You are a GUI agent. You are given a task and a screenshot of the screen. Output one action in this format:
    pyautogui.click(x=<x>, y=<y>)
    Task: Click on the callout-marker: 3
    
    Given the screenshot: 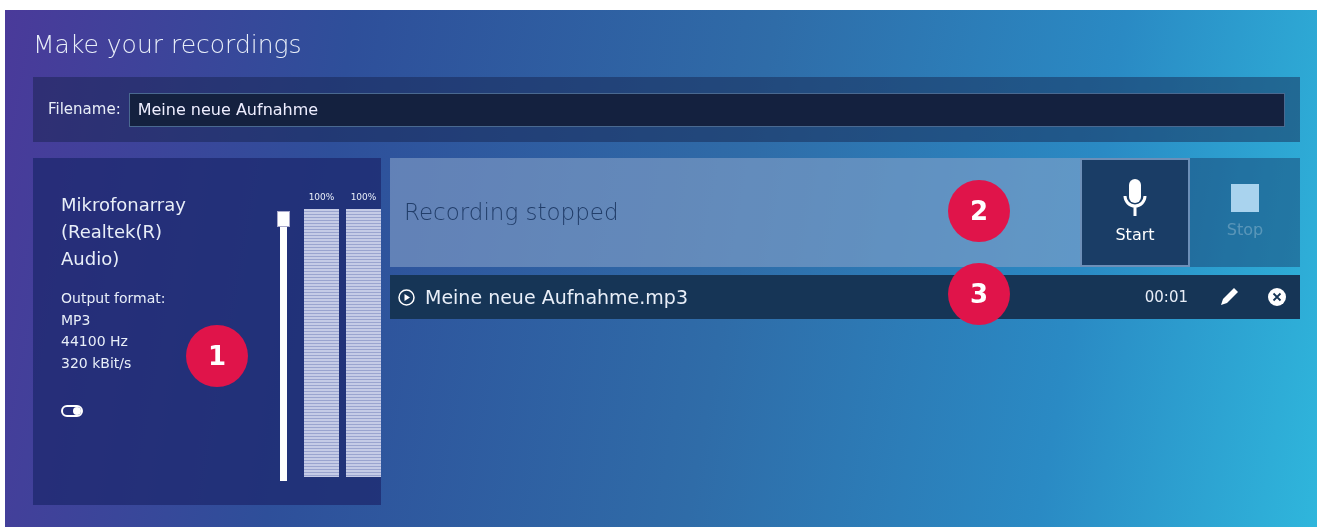 What is the action you would take?
    pyautogui.click(x=979, y=294)
    